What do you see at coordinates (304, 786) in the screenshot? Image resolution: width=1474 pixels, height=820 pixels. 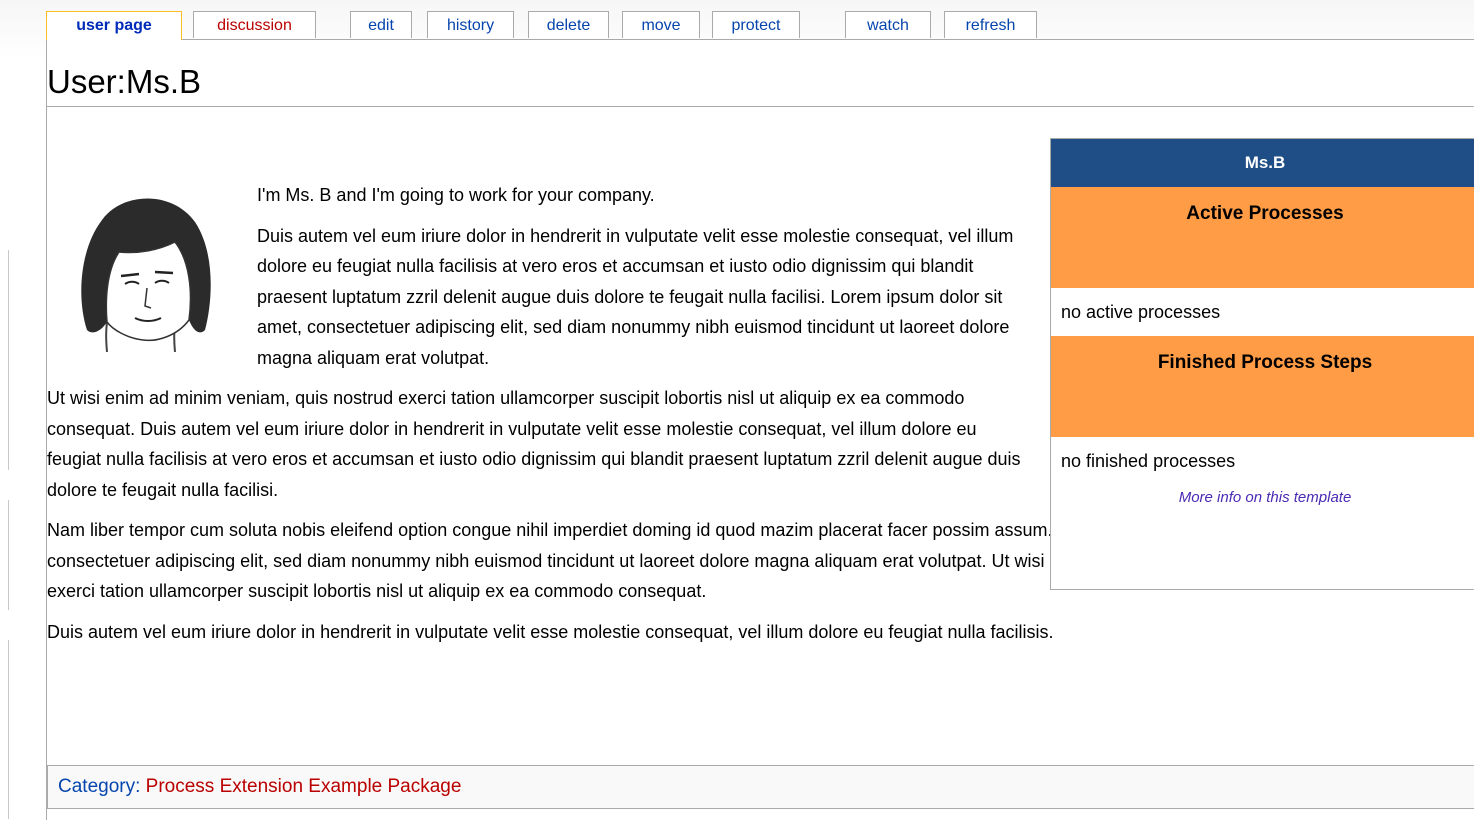 I see `category-link: Process Extension Example Package` at bounding box center [304, 786].